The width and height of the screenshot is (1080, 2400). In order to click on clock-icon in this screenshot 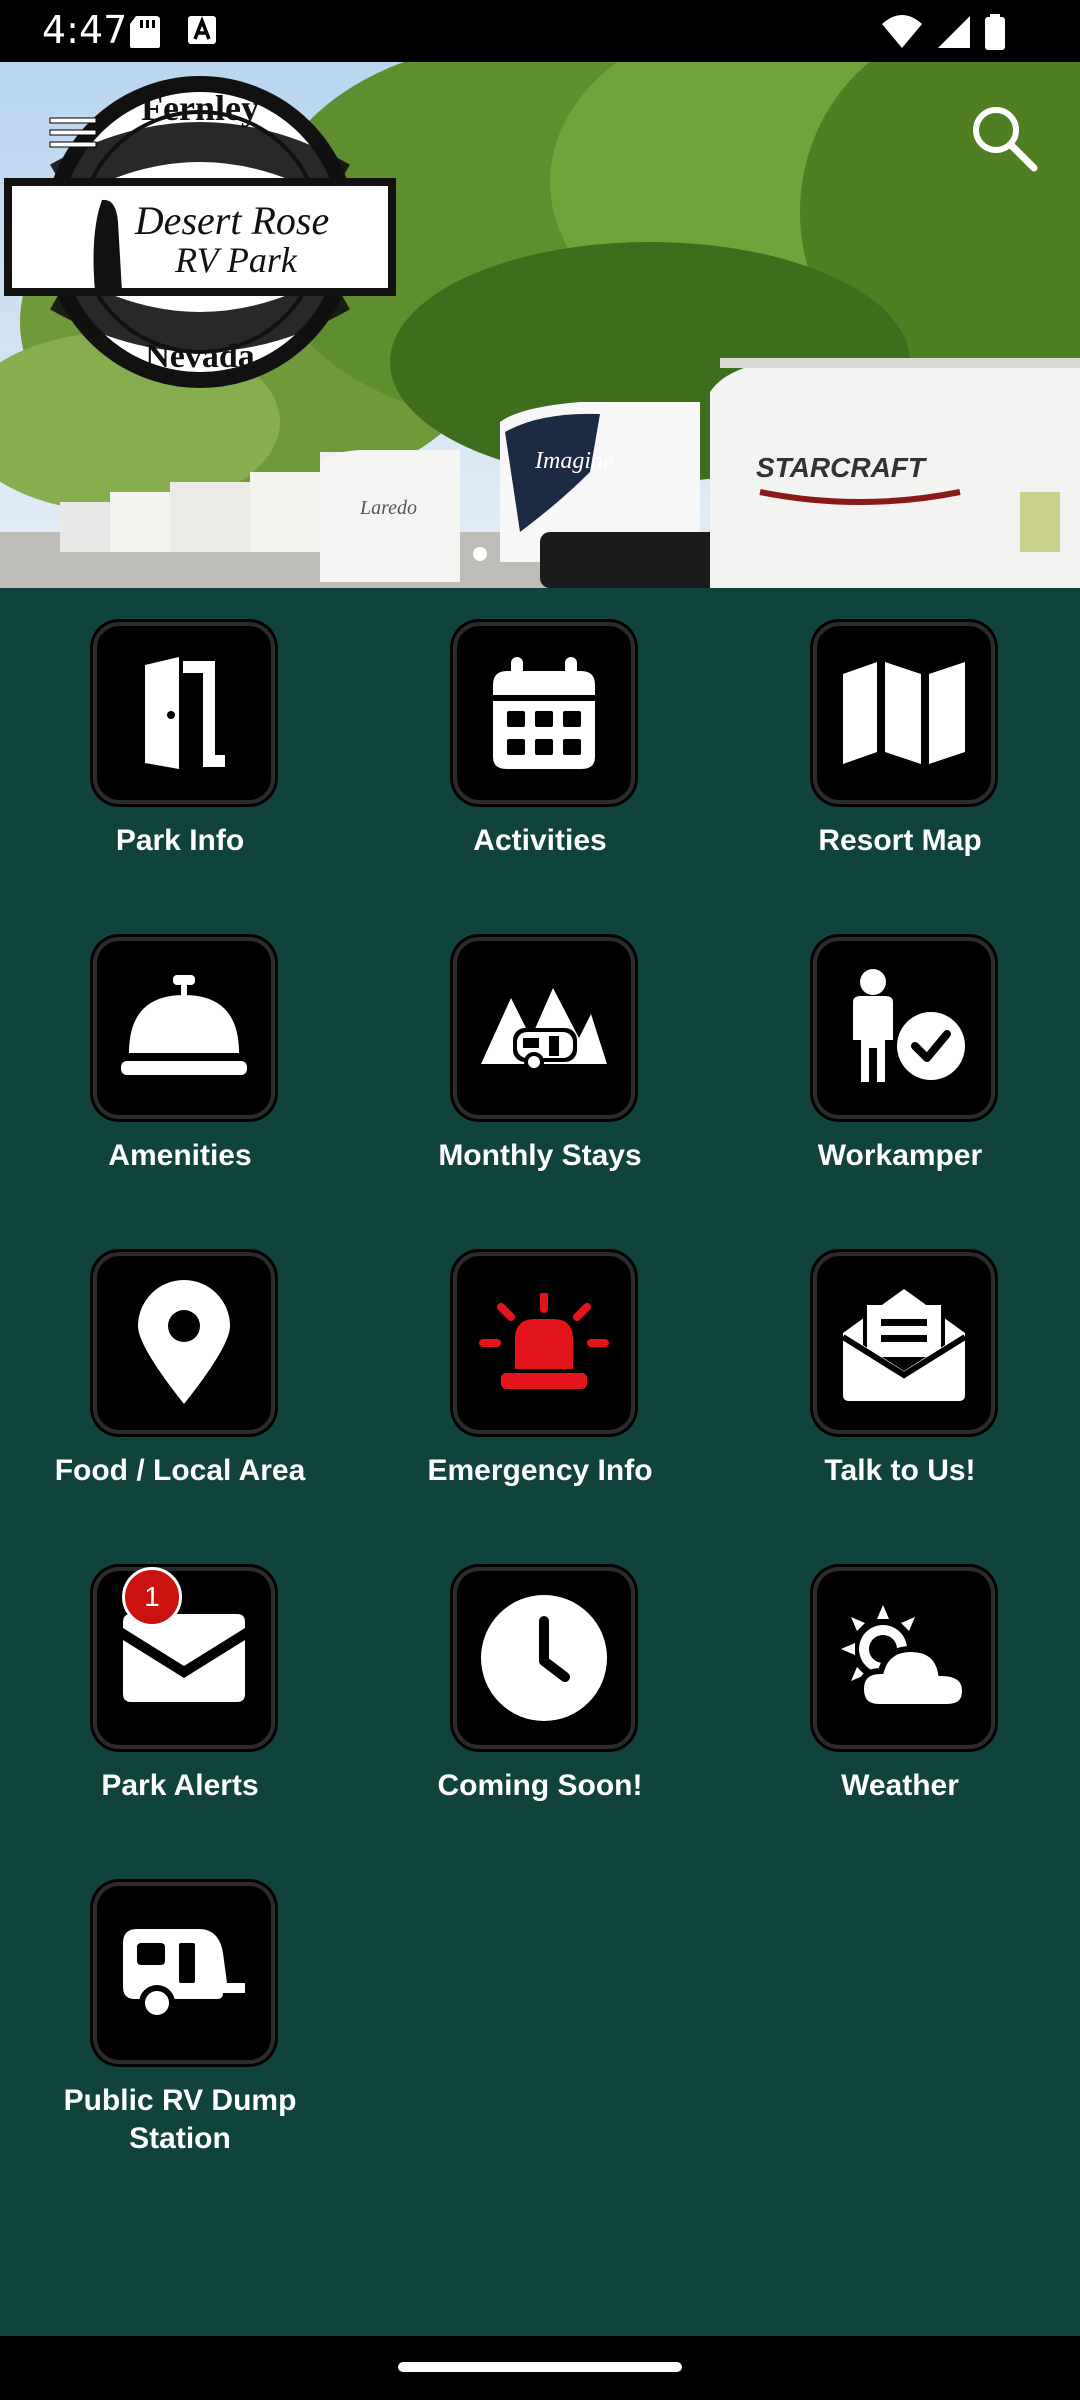, I will do `click(544, 1658)`.